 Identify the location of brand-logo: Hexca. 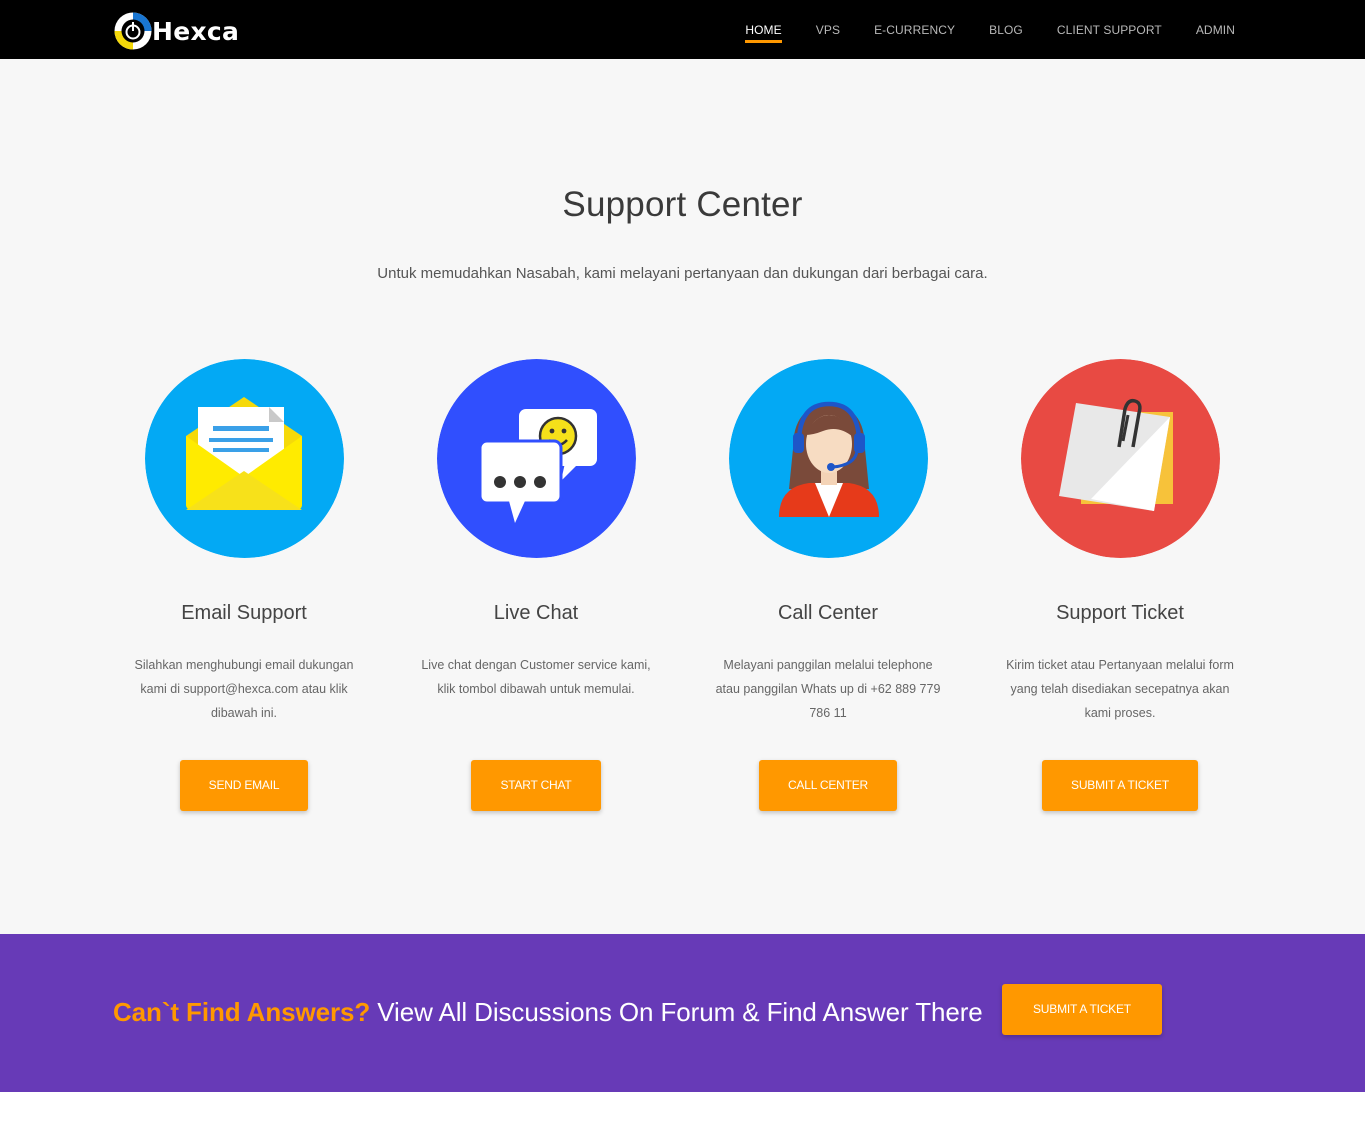
(176, 31).